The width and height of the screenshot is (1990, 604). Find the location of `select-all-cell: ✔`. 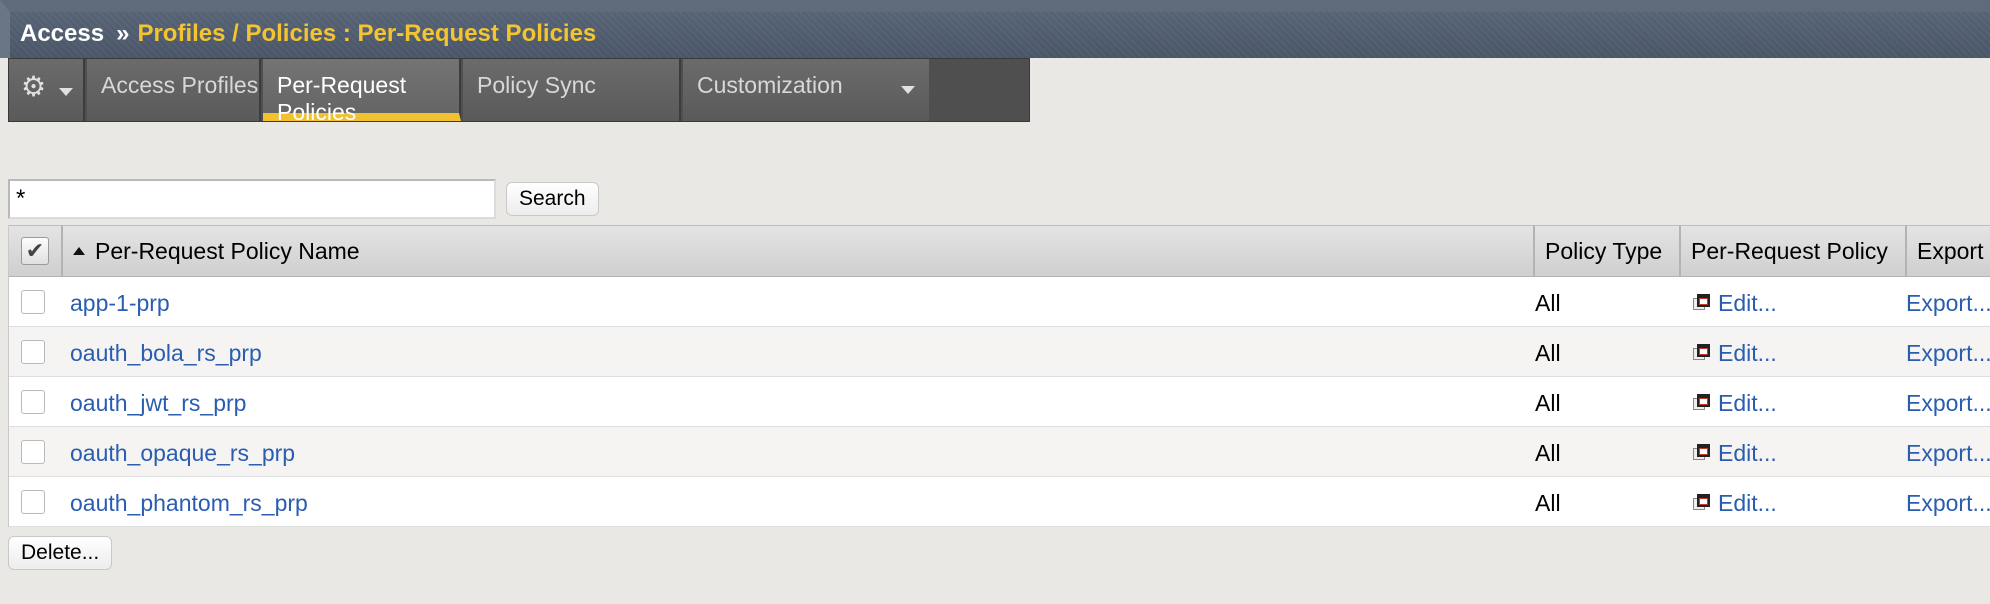

select-all-cell: ✔ is located at coordinates (35, 251).